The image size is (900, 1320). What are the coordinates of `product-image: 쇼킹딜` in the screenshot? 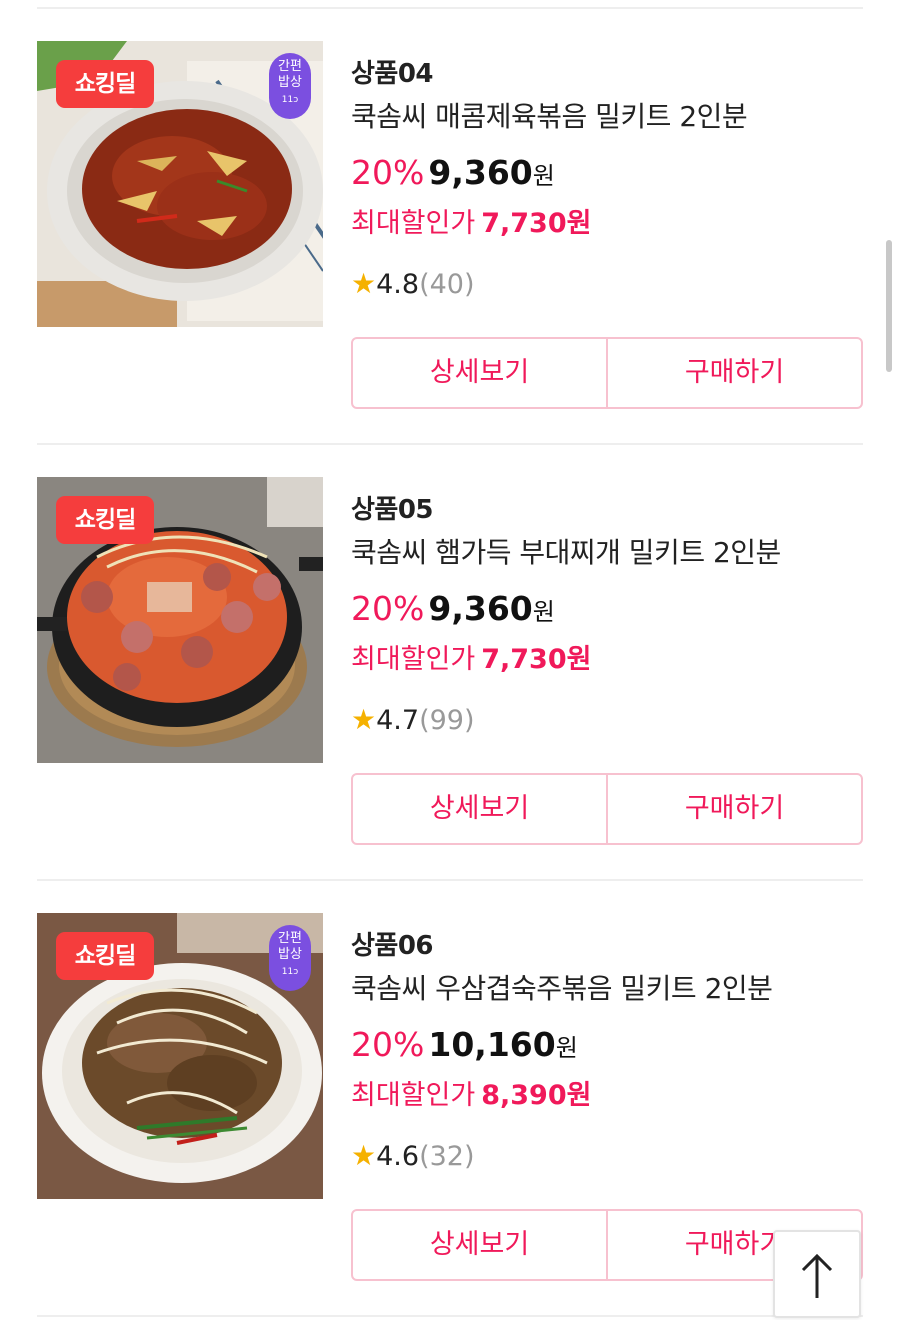 It's located at (180, 620).